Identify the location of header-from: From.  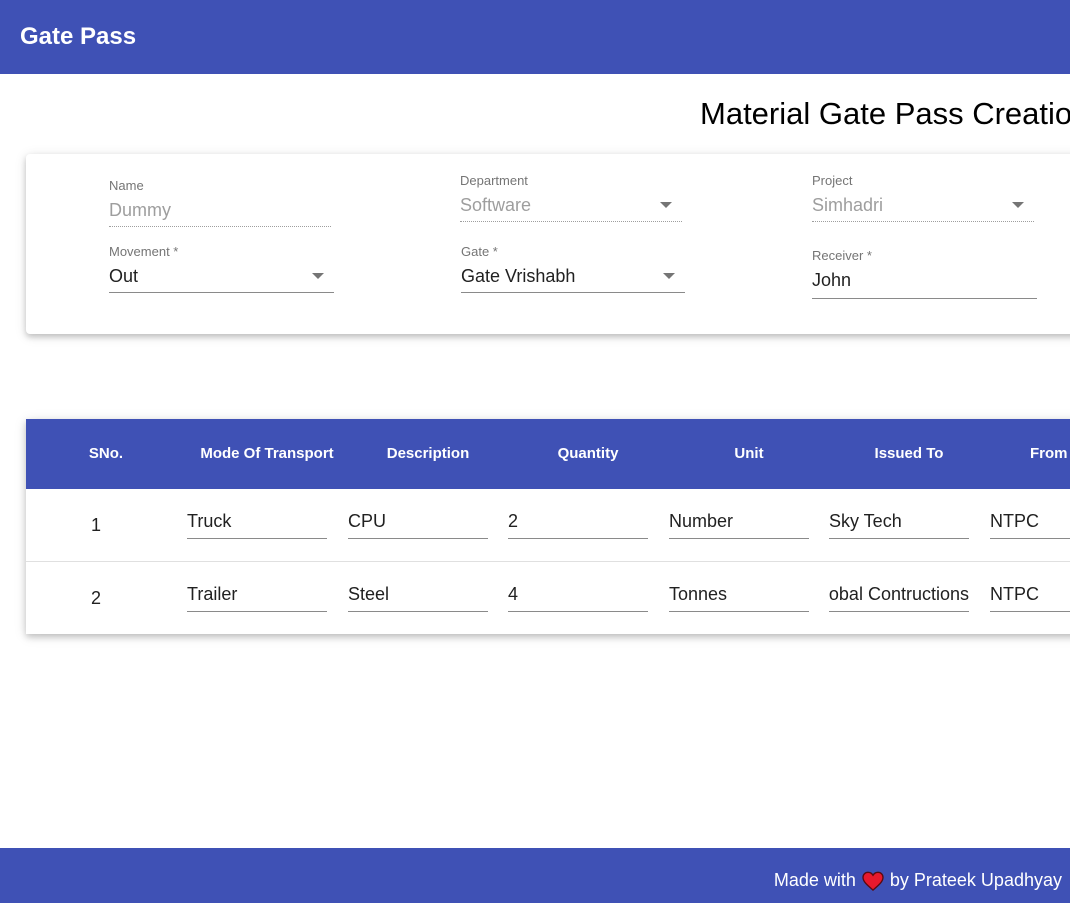
(1049, 453).